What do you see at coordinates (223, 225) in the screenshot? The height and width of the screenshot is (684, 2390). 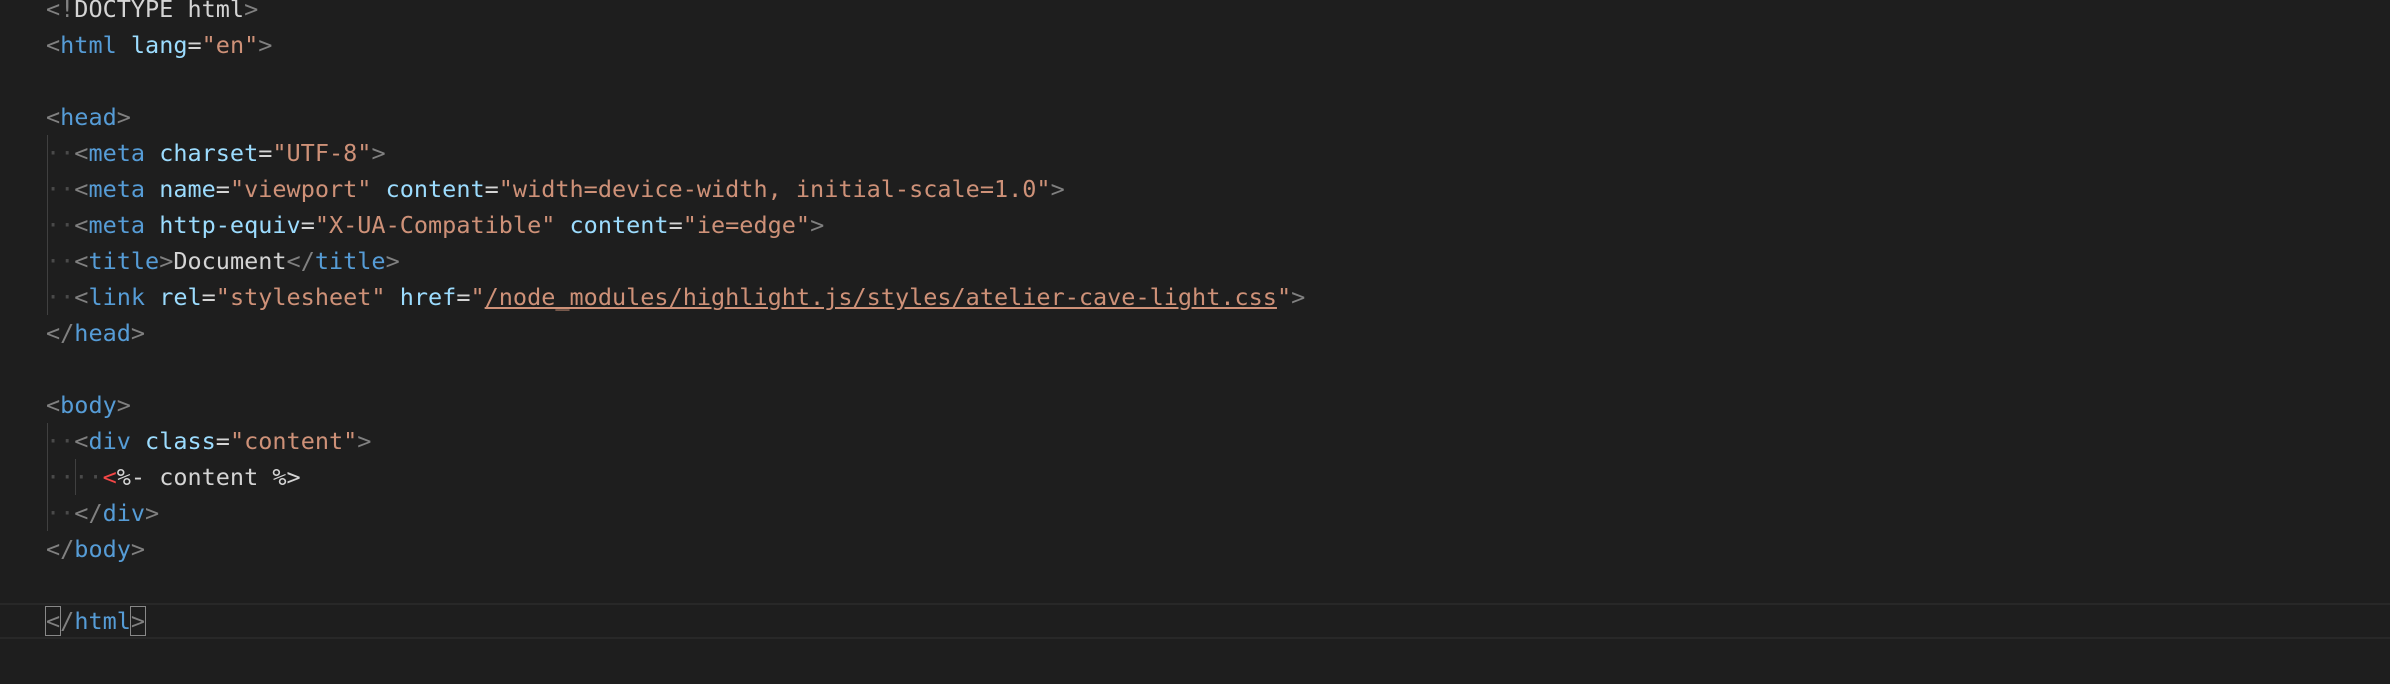 I see `code-token: http-equiv` at bounding box center [223, 225].